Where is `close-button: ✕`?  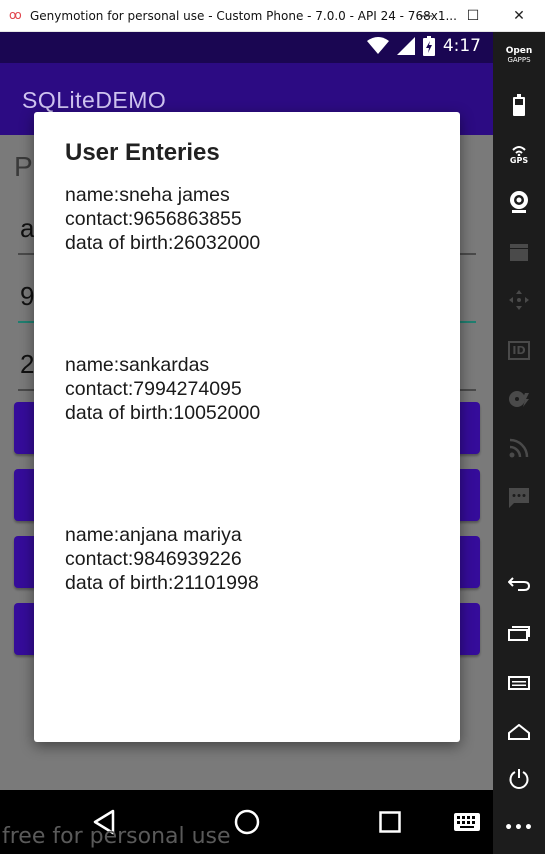
close-button: ✕ is located at coordinates (519, 15).